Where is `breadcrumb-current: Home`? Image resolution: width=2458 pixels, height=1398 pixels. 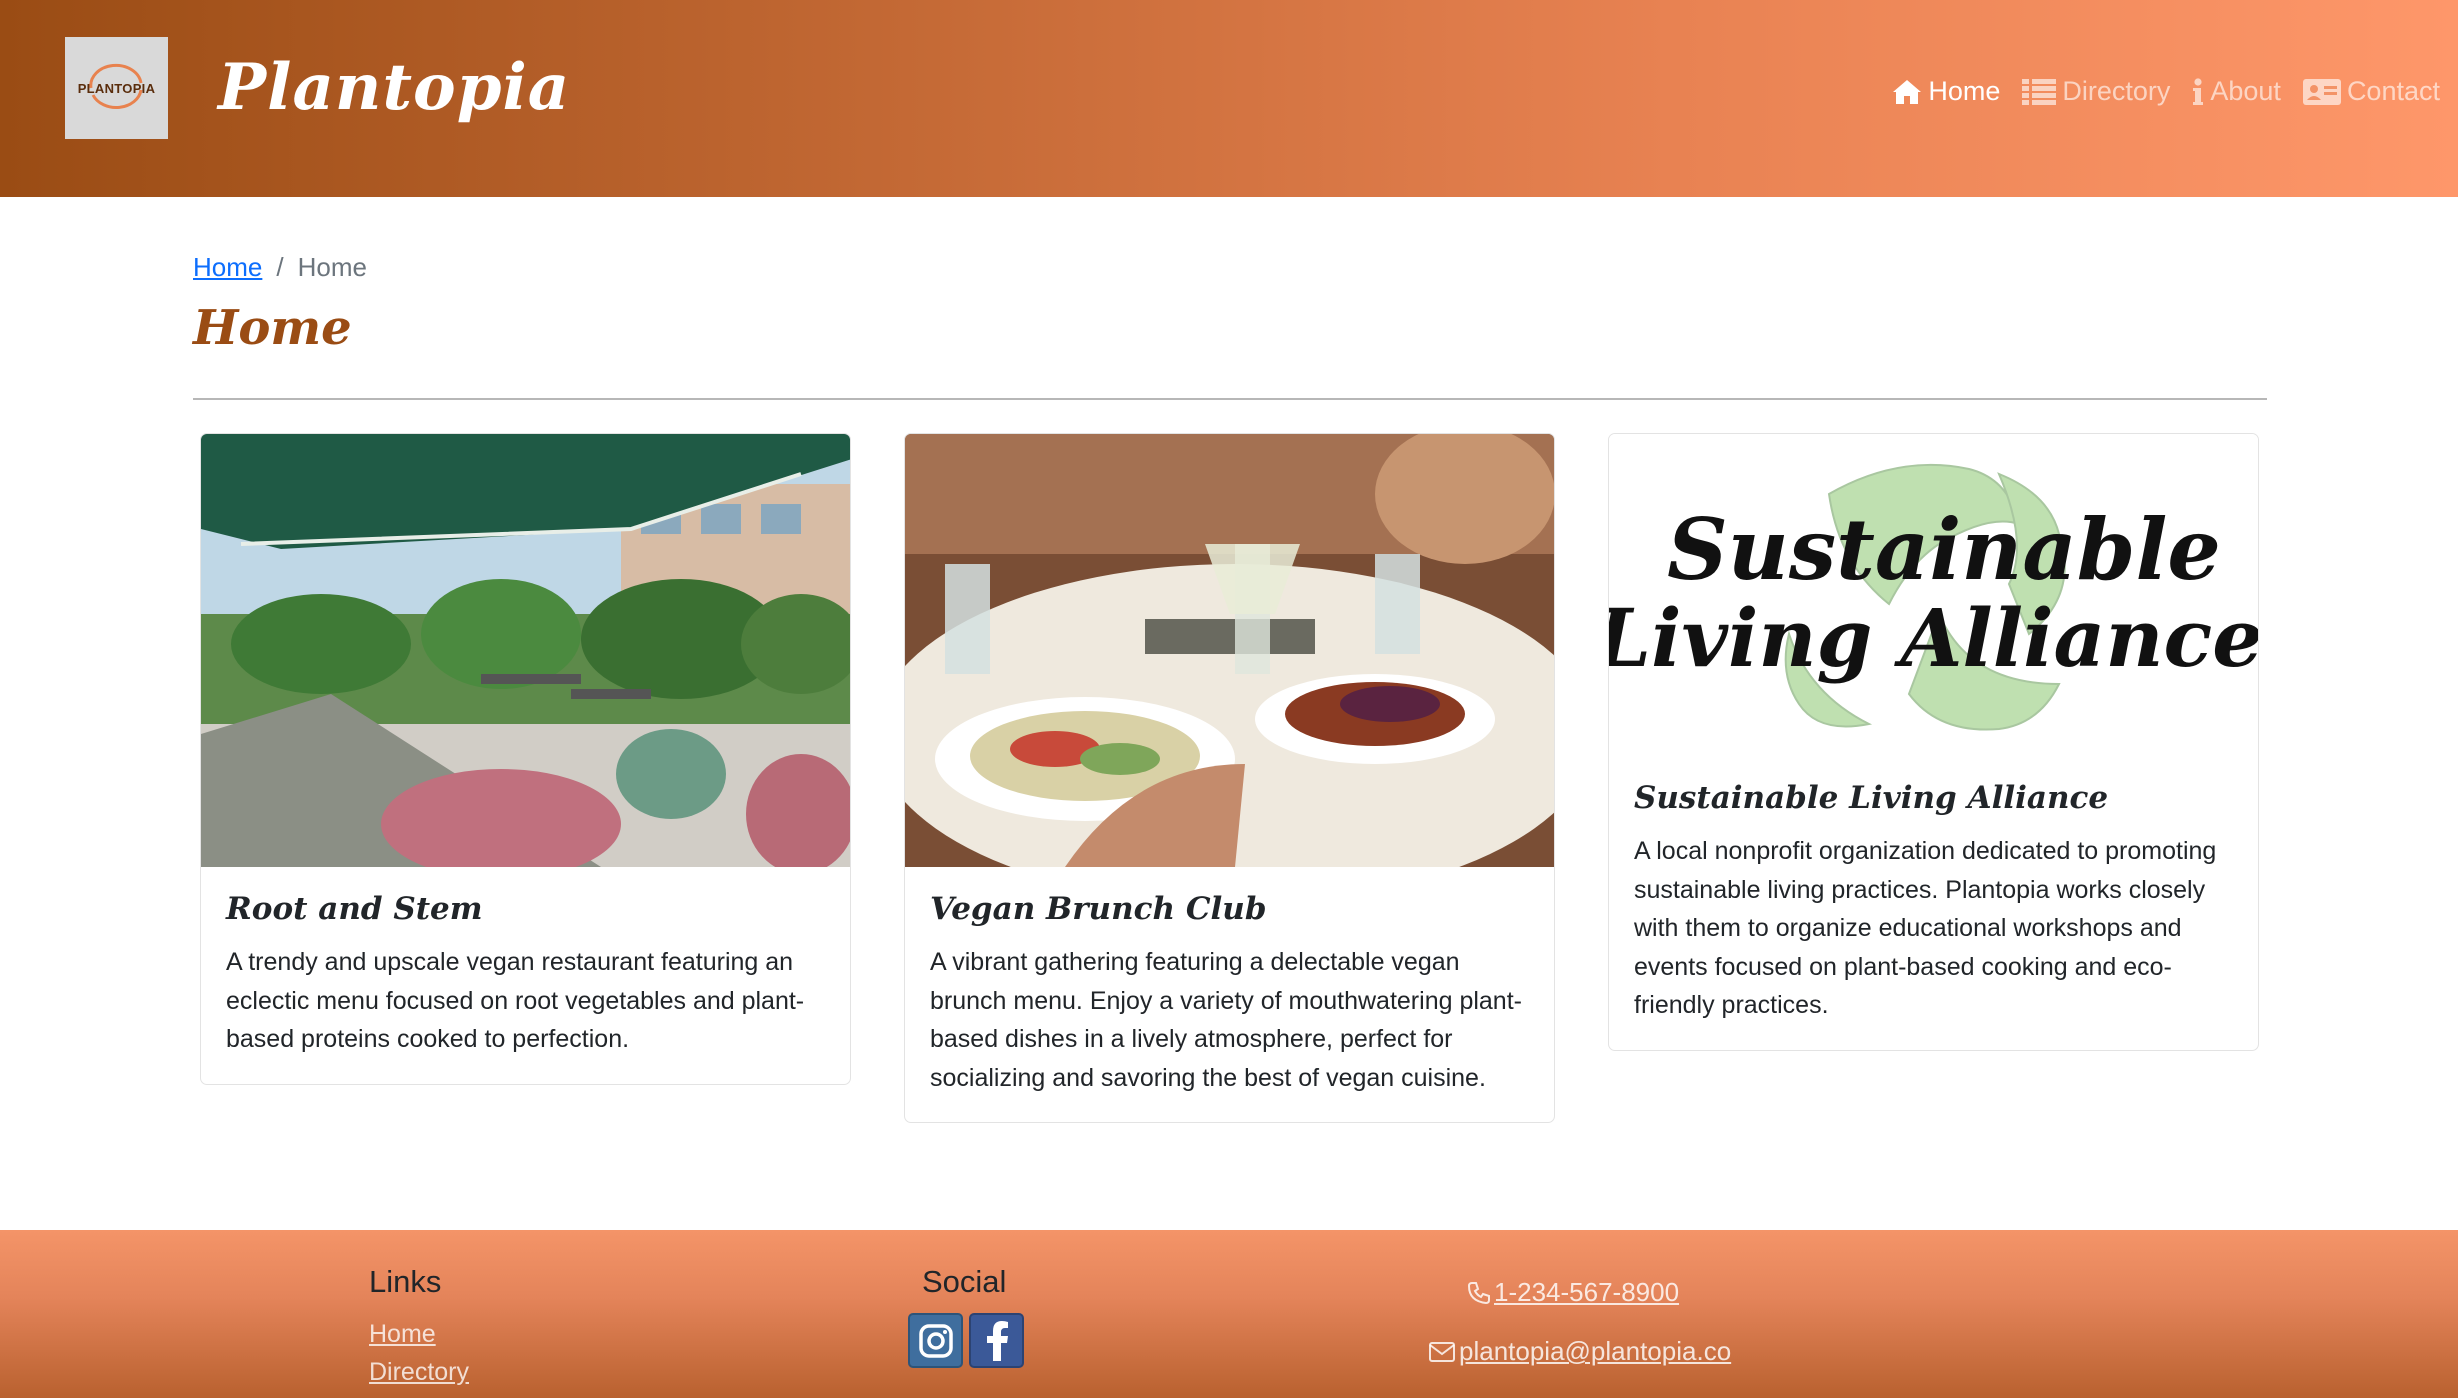
breadcrumb-current: Home is located at coordinates (332, 267).